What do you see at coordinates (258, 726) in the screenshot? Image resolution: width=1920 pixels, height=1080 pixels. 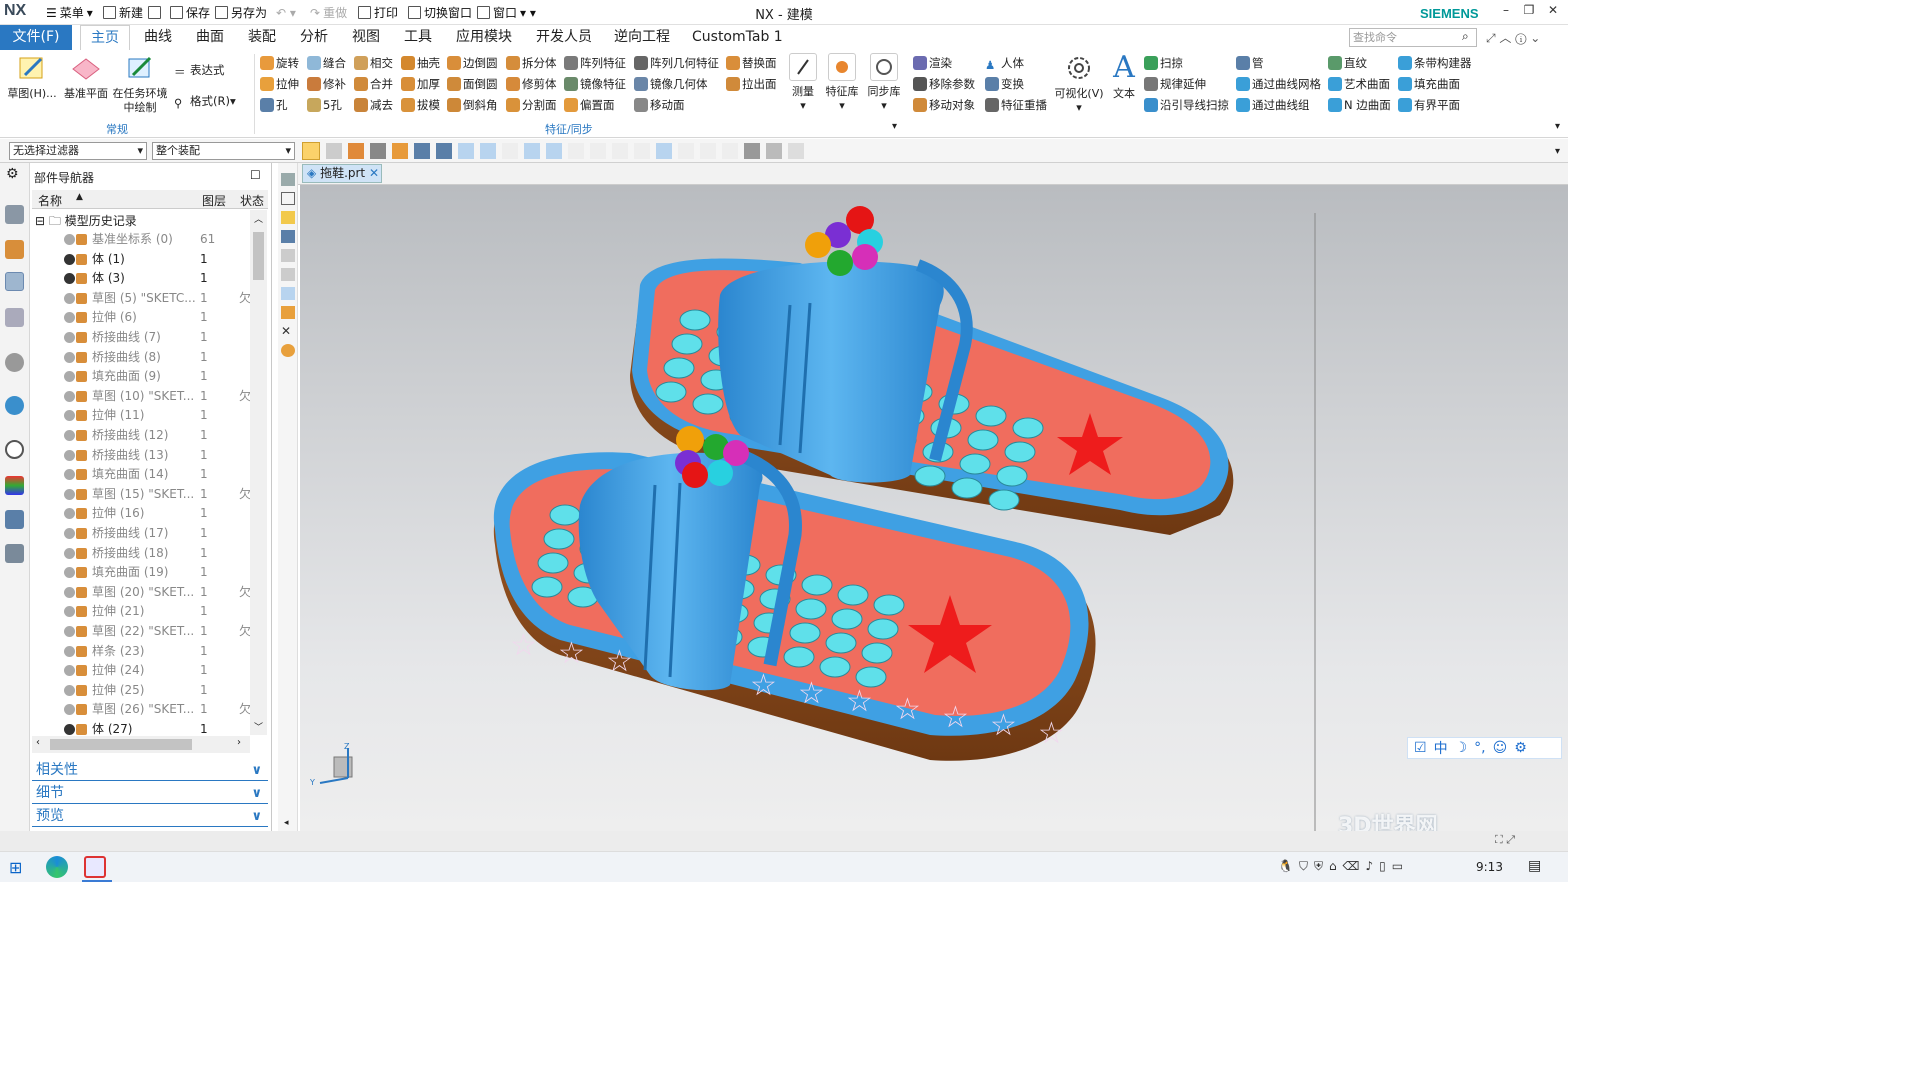 I see `scroll-down-icon: ﹀` at bounding box center [258, 726].